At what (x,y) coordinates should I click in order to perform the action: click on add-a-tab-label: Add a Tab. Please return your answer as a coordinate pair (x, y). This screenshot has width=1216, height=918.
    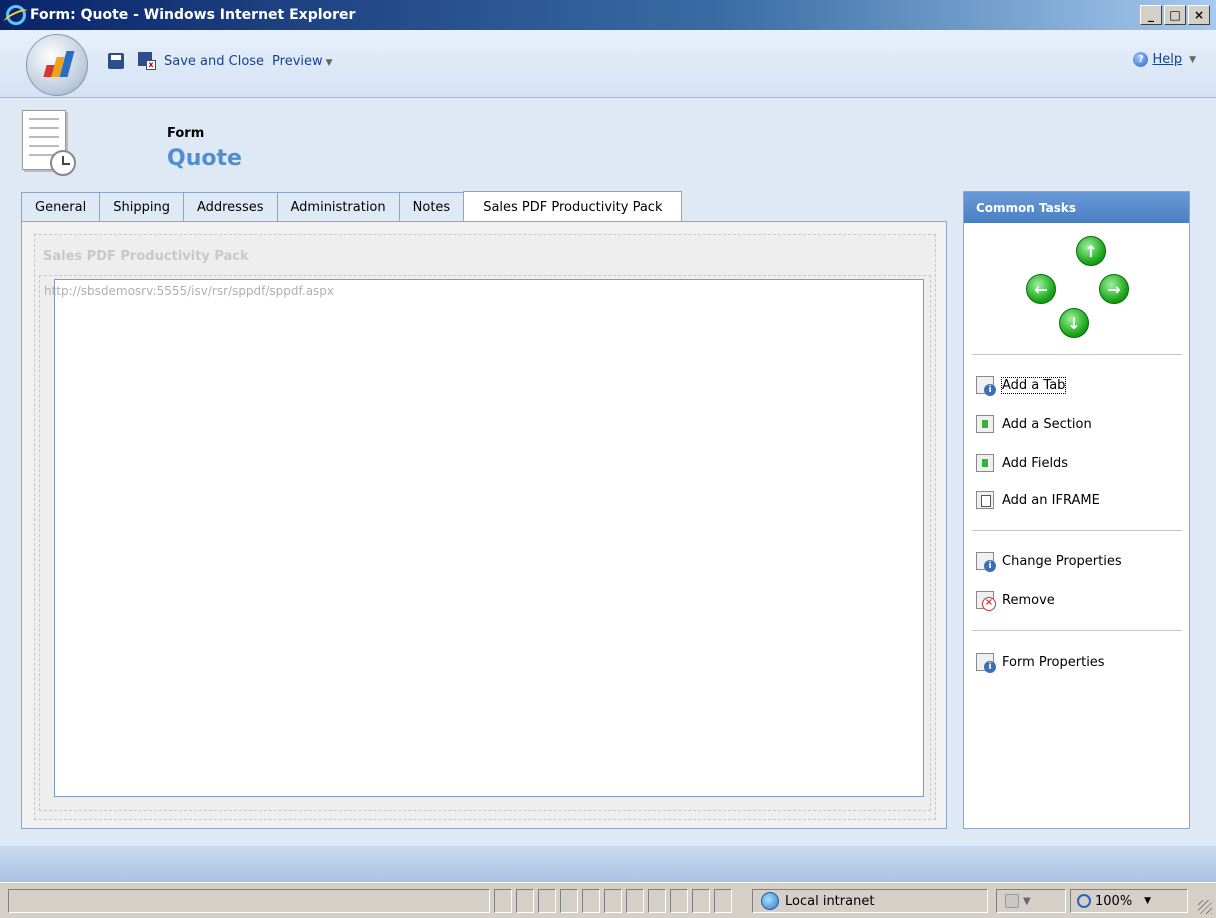
    Looking at the image, I should click on (1033, 385).